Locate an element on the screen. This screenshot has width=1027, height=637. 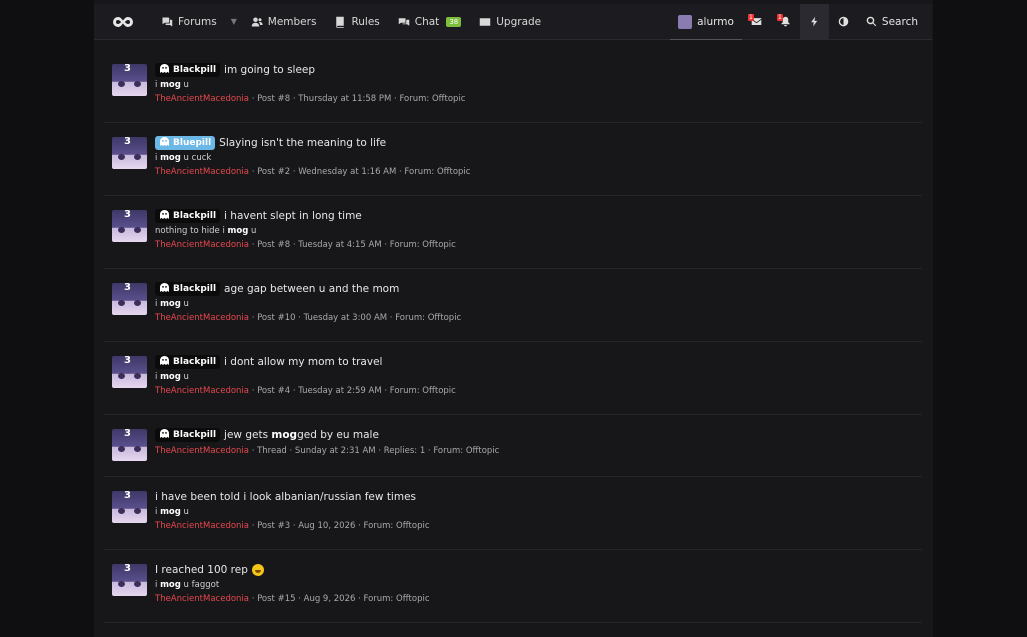
theme-toggle-button is located at coordinates (843, 22).